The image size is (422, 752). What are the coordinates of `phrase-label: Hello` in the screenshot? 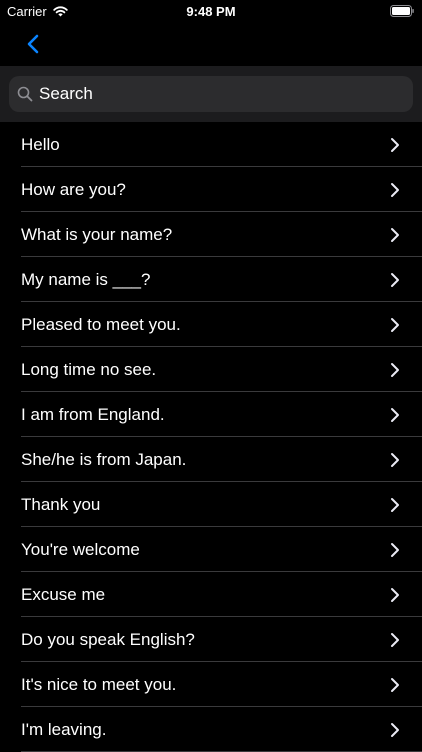 It's located at (40, 144).